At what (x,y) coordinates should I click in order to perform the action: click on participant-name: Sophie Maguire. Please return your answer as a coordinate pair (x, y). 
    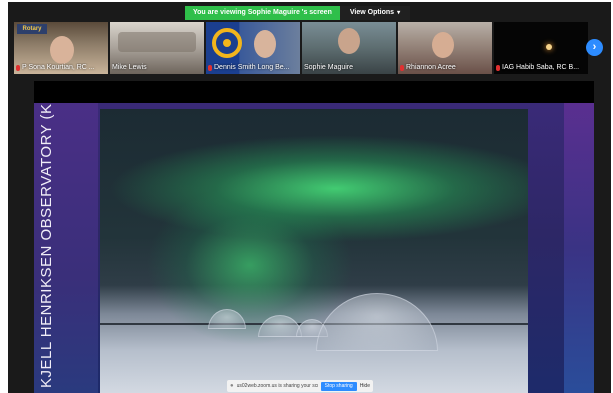
    Looking at the image, I should click on (329, 67).